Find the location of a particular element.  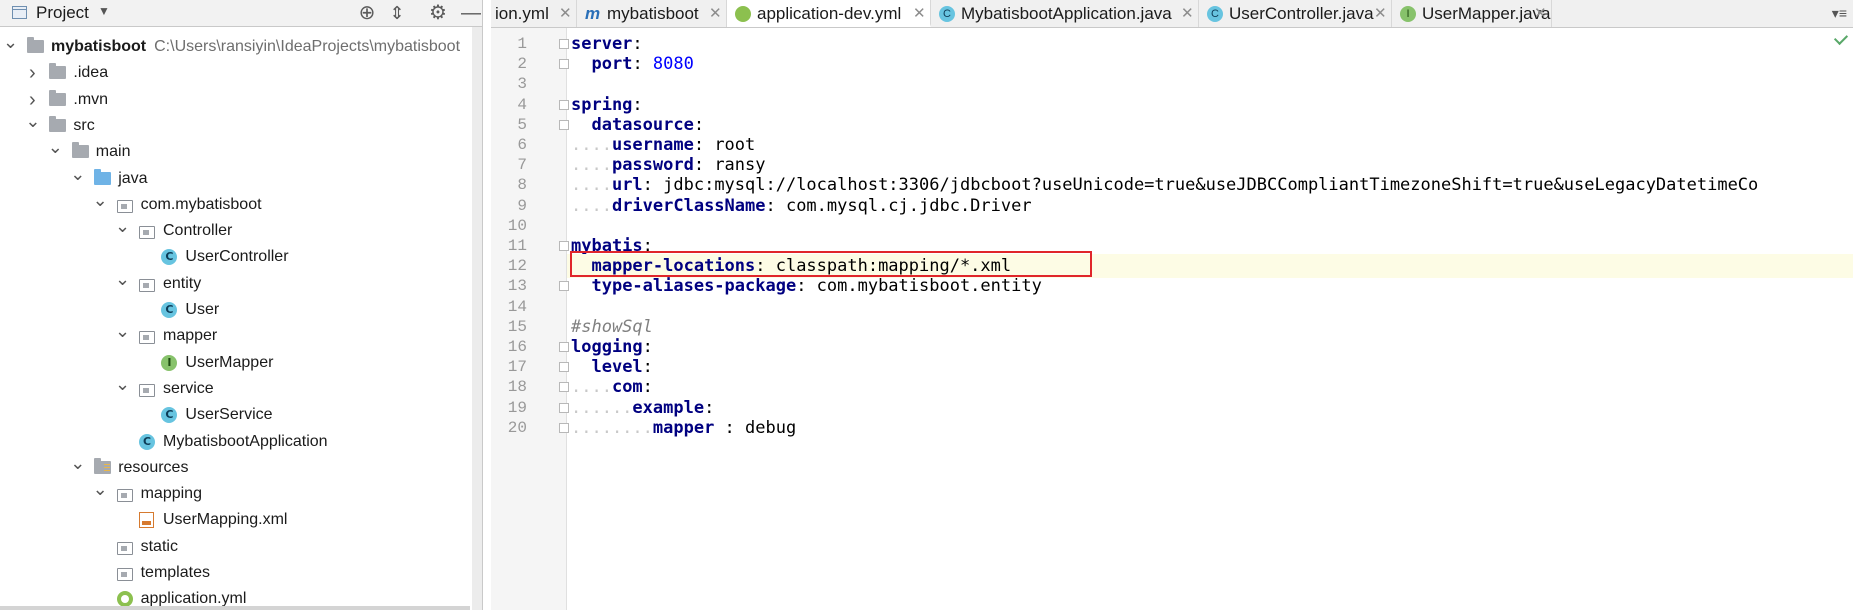

tree-item-label: User is located at coordinates (202, 309).